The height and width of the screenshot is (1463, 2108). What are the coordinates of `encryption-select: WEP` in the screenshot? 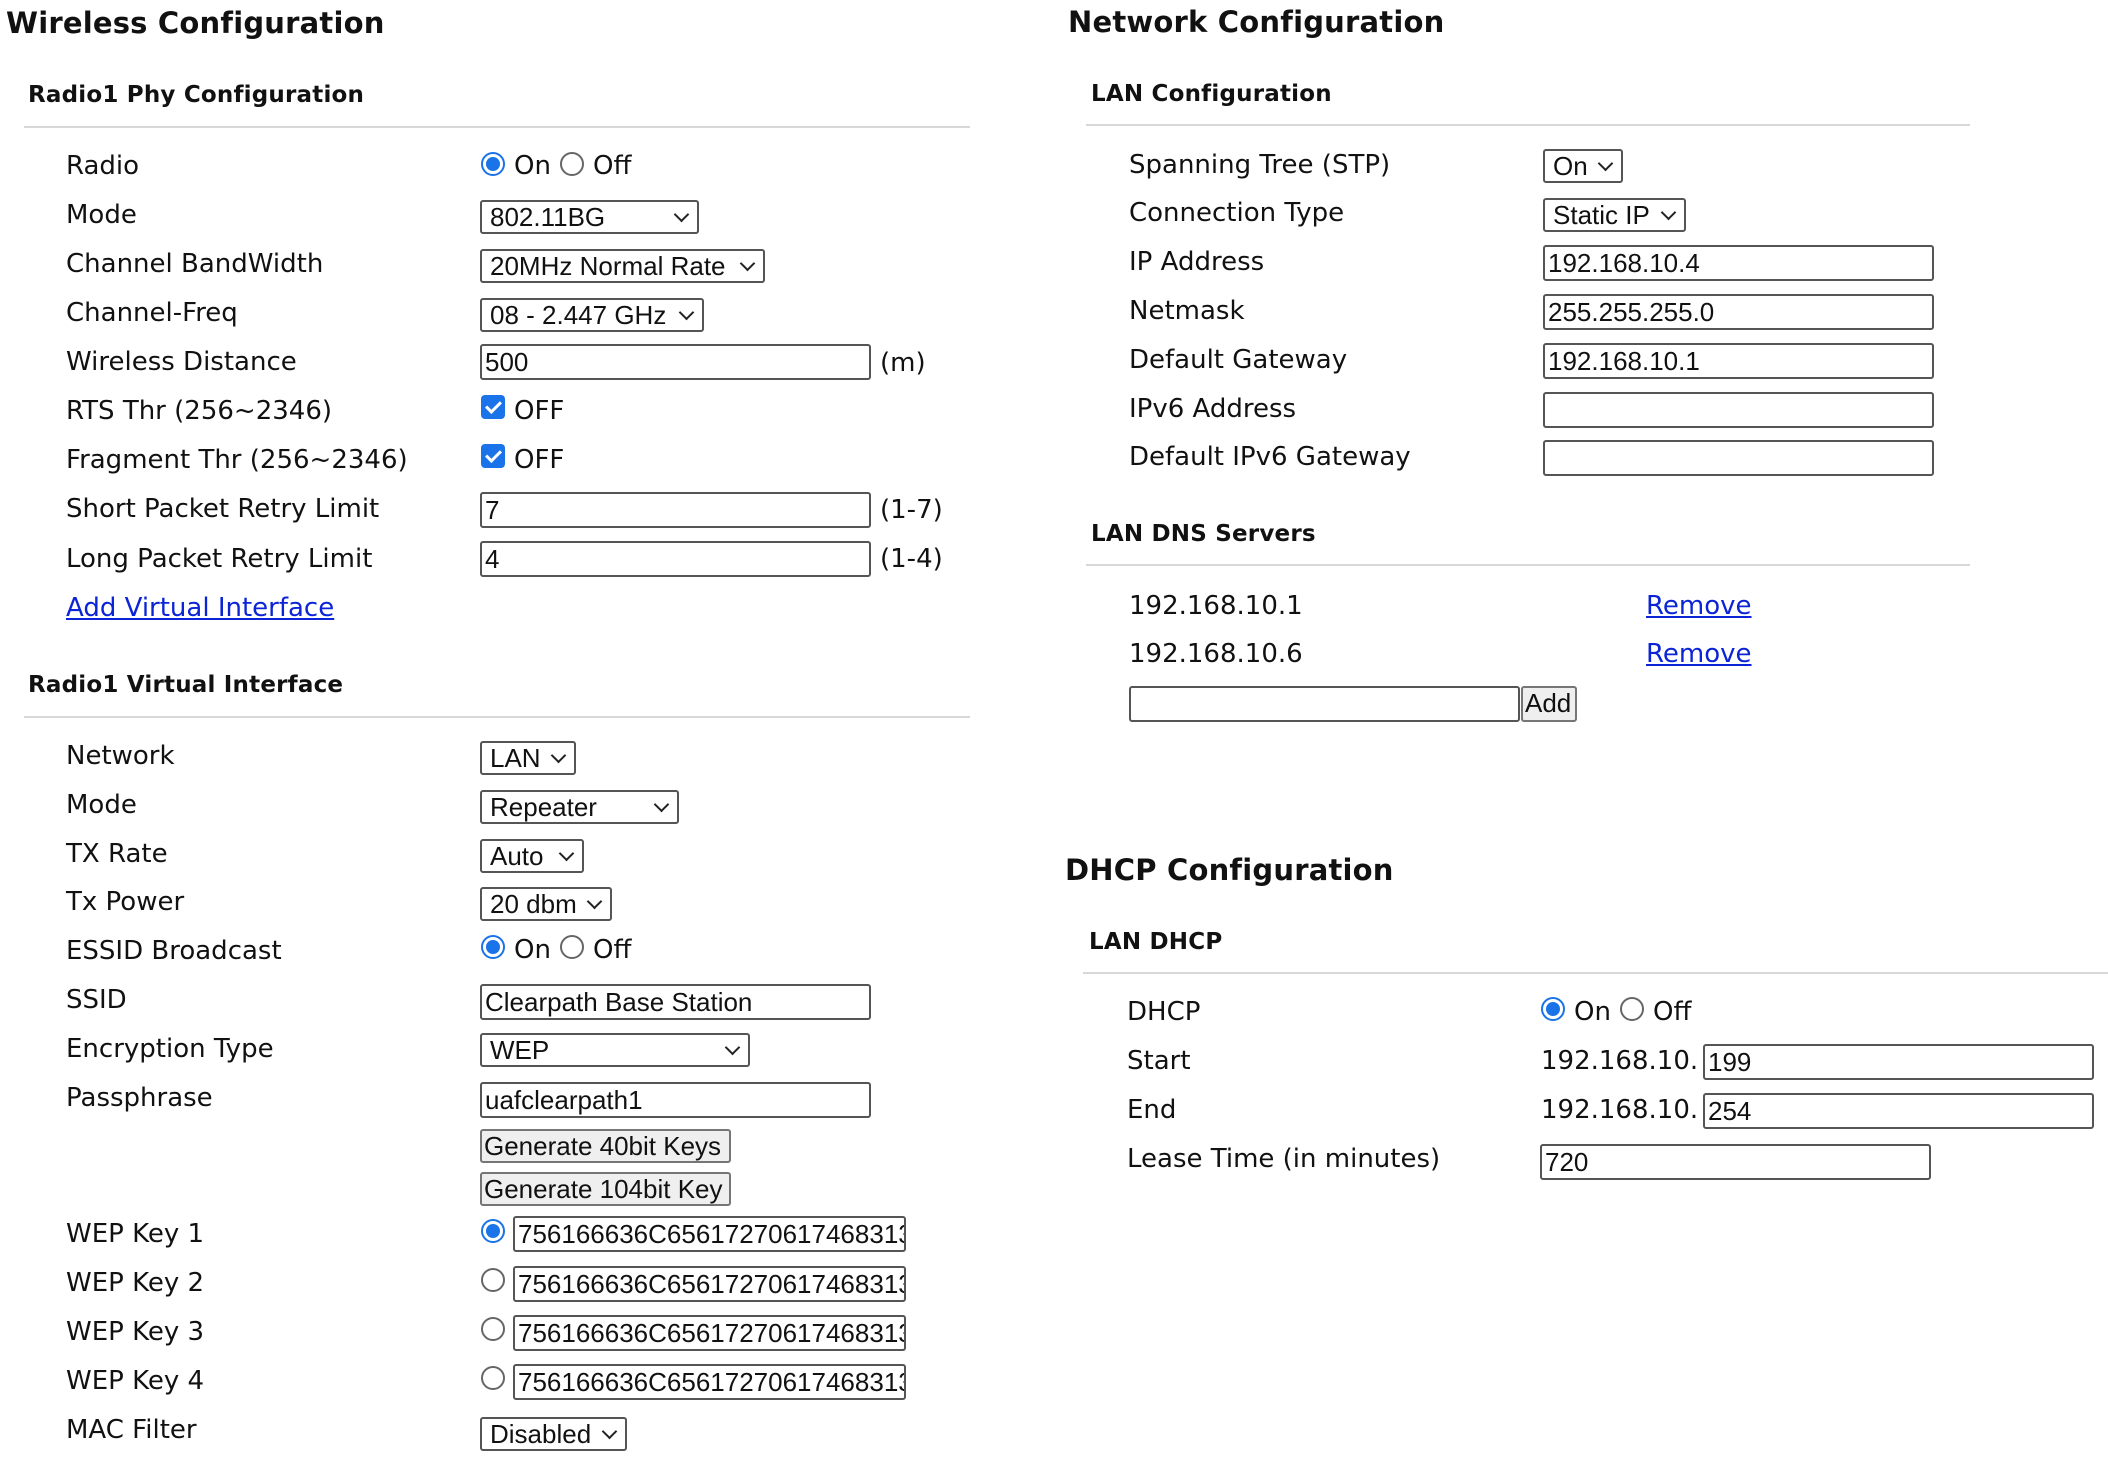 It's located at (615, 1050).